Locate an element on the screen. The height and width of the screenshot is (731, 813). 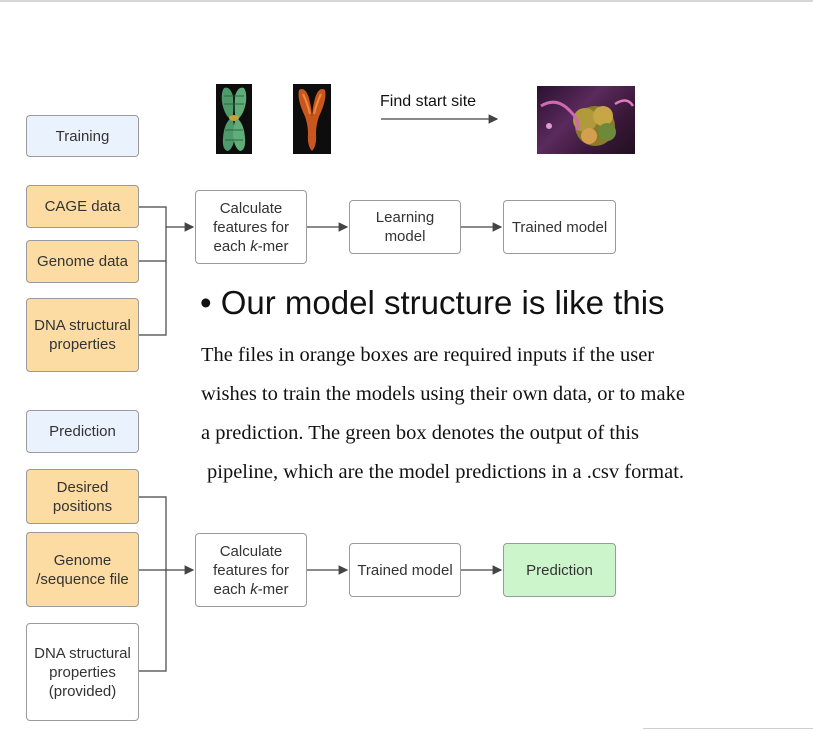
input-genome-data-text: Genome data is located at coordinates (82, 261).